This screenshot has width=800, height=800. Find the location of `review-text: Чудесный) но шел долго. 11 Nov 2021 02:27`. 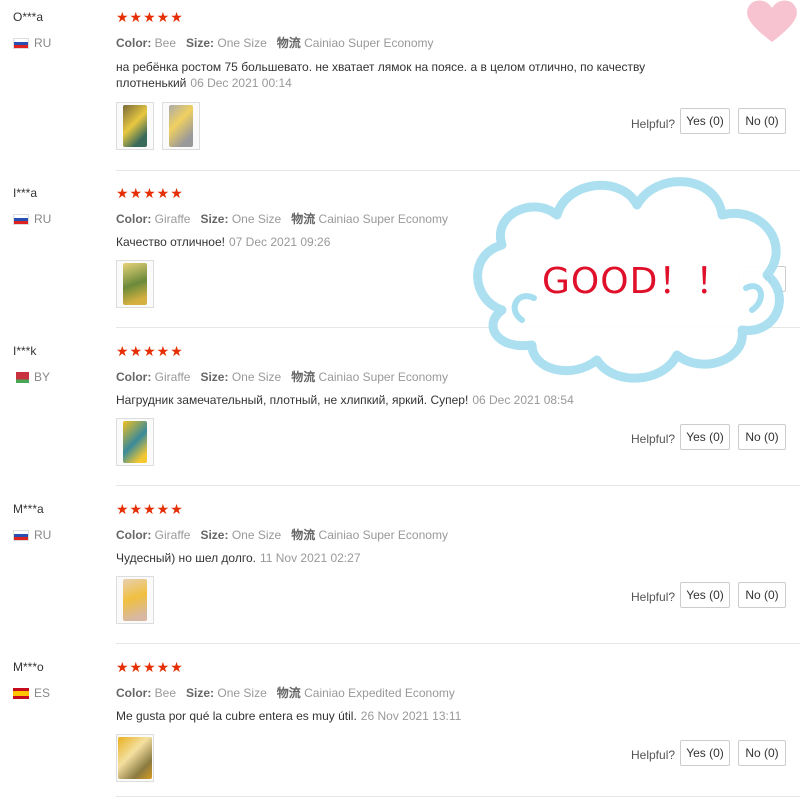

review-text: Чудесный) но шел долго. 11 Nov 2021 02:27 is located at coordinates (238, 558).